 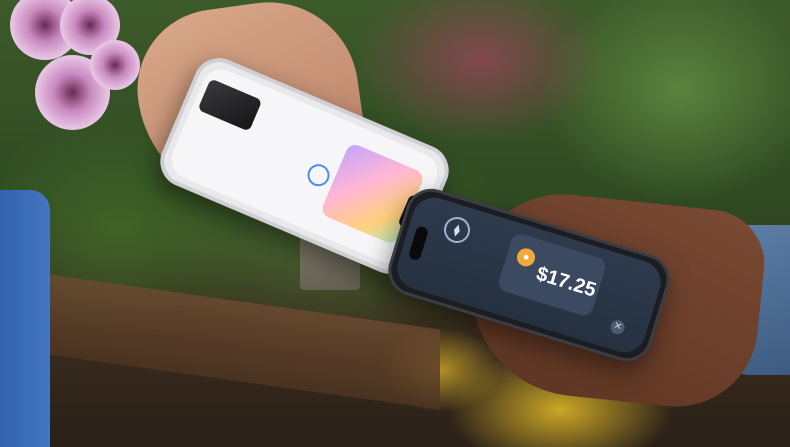 I want to click on payment-amount: $17.25, so click(x=566, y=282).